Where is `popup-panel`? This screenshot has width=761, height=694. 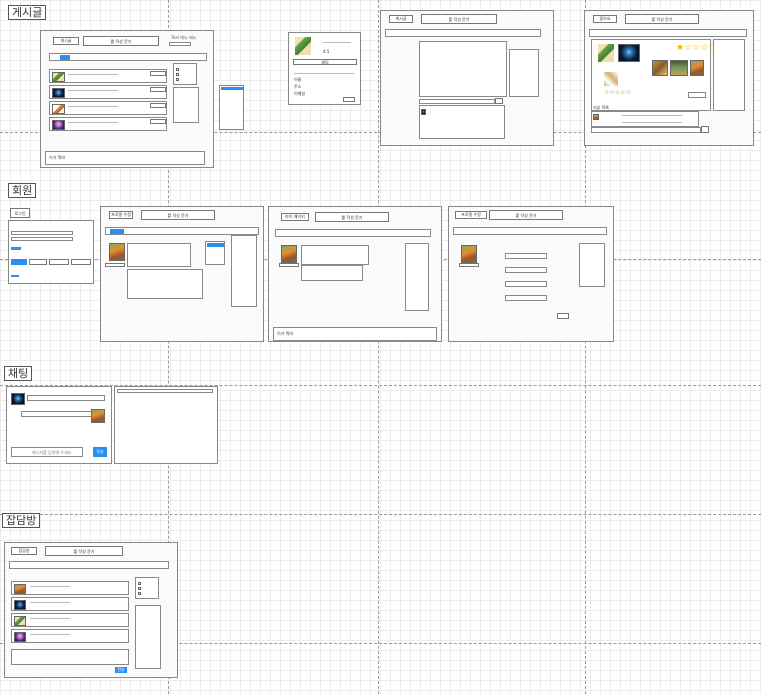
popup-panel is located at coordinates (231, 107).